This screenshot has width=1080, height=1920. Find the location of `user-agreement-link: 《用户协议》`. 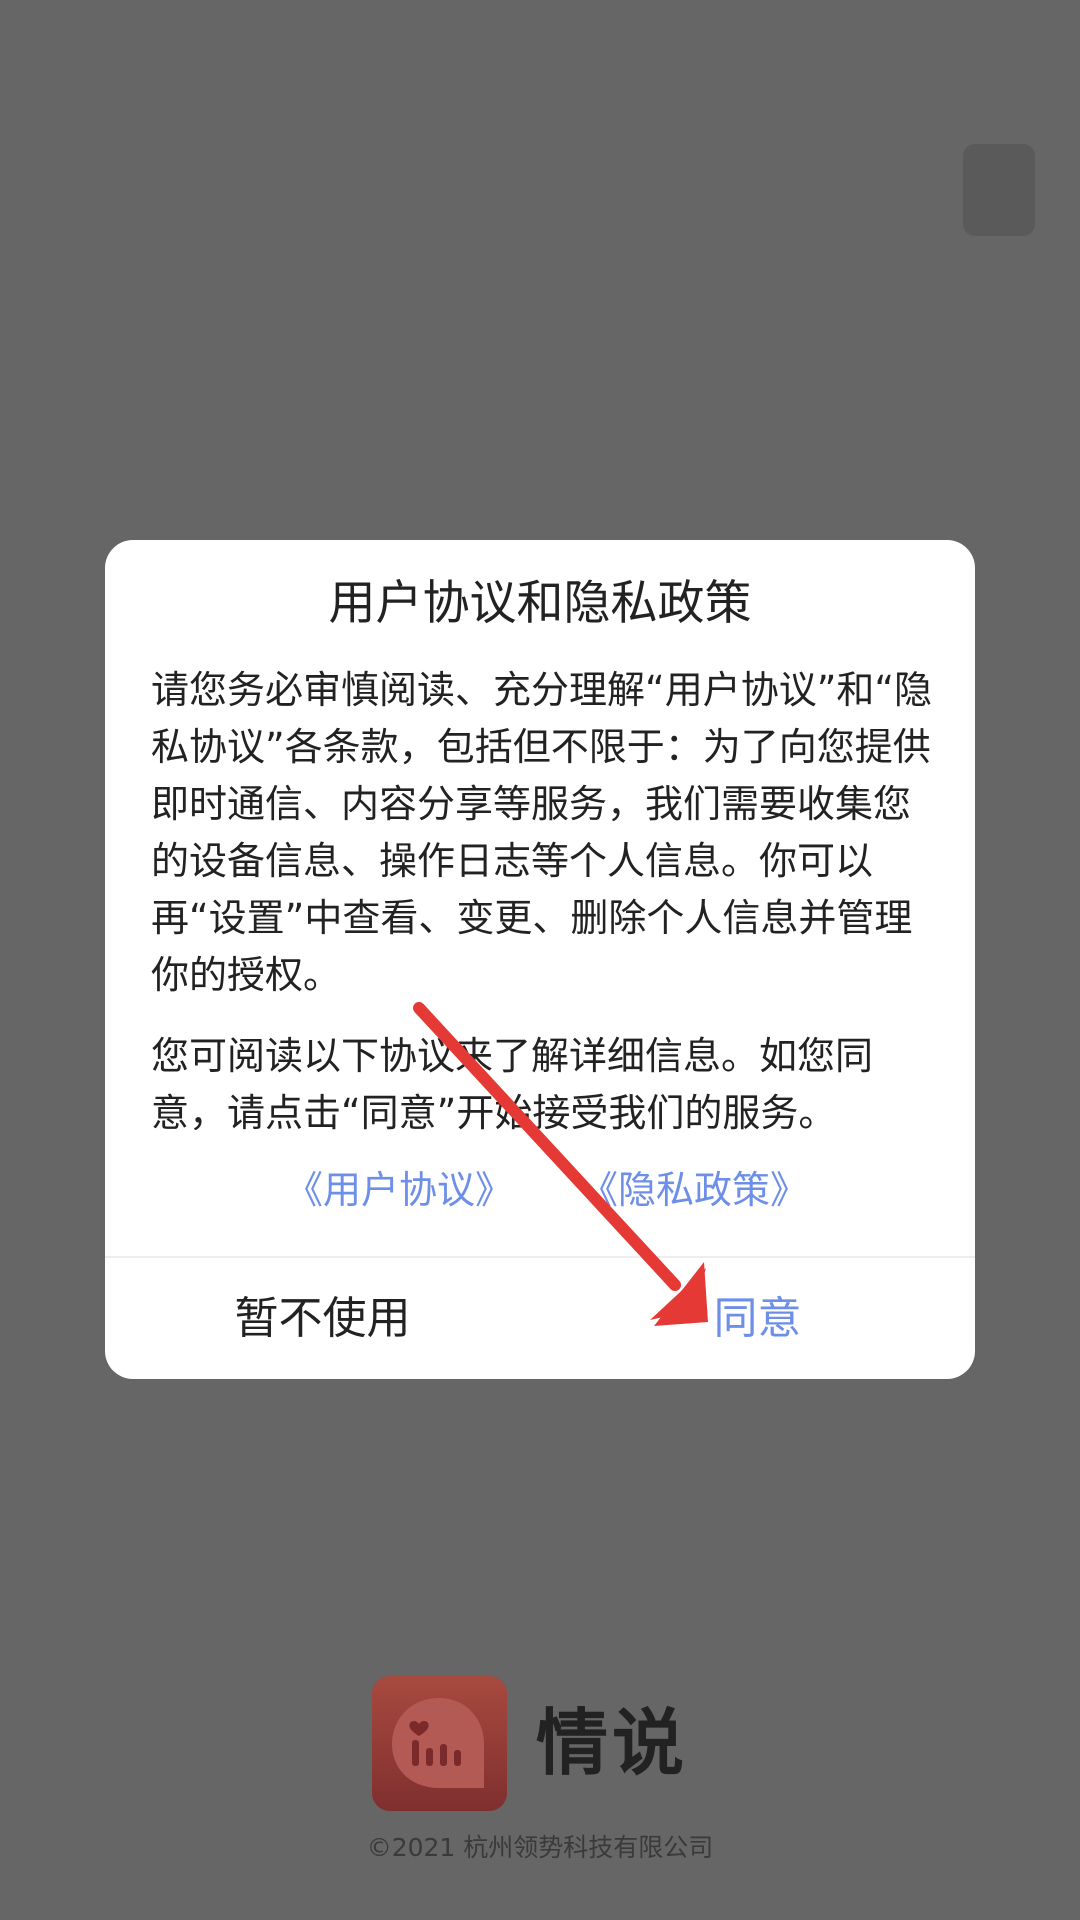

user-agreement-link: 《用户协议》 is located at coordinates (399, 1190).